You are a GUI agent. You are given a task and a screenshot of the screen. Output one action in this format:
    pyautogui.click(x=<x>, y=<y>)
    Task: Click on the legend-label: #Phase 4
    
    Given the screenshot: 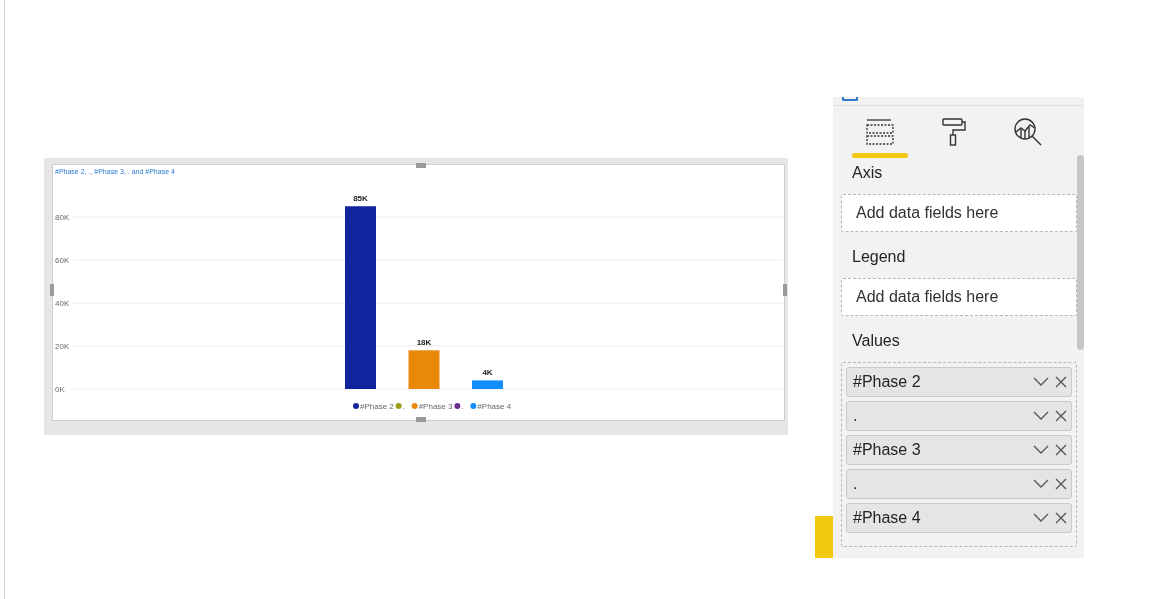 What is the action you would take?
    pyautogui.click(x=494, y=406)
    